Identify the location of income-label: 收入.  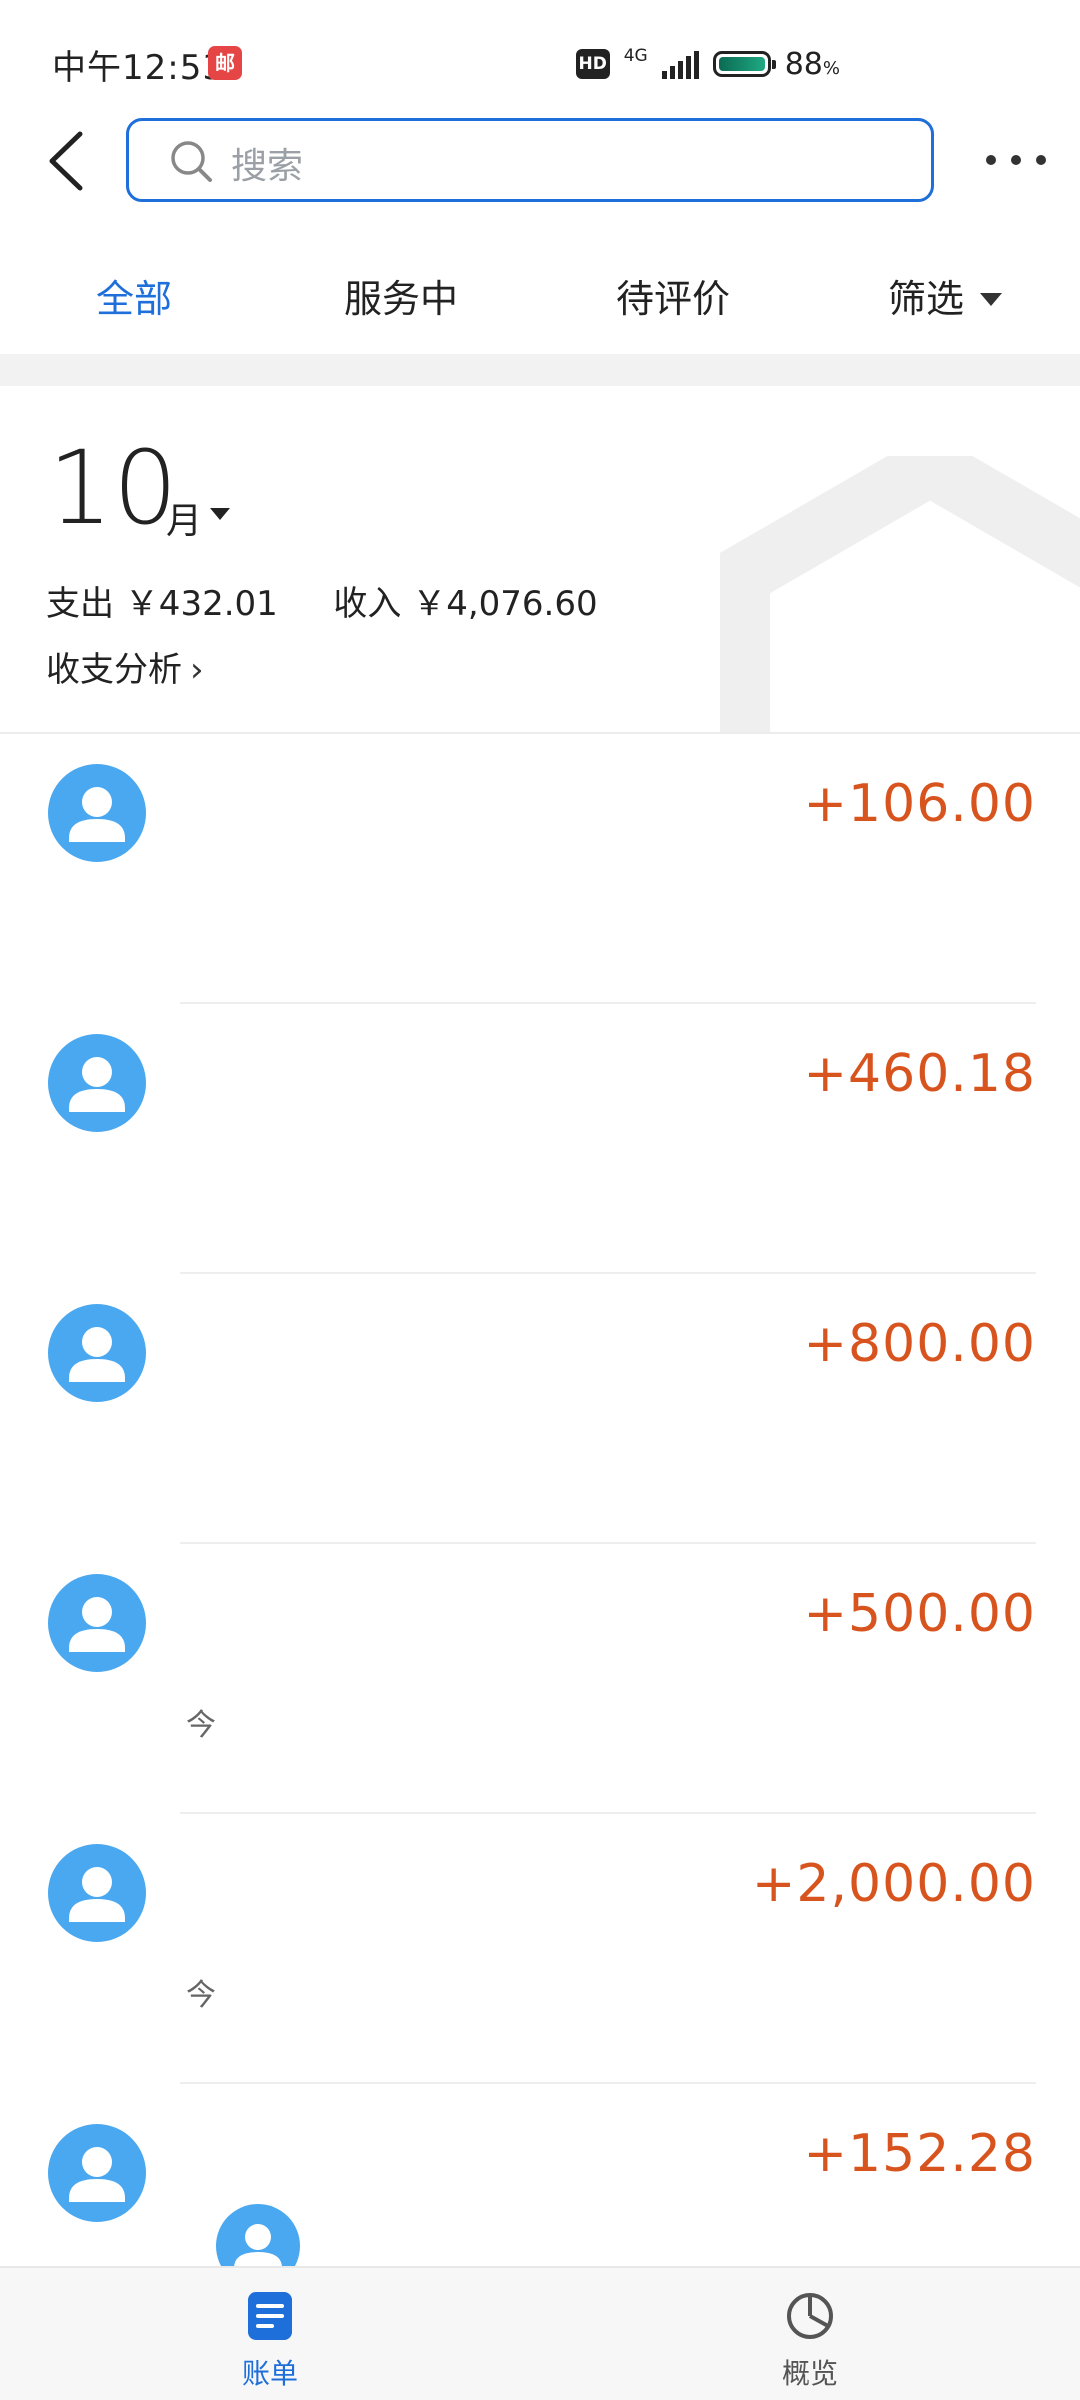
(367, 604).